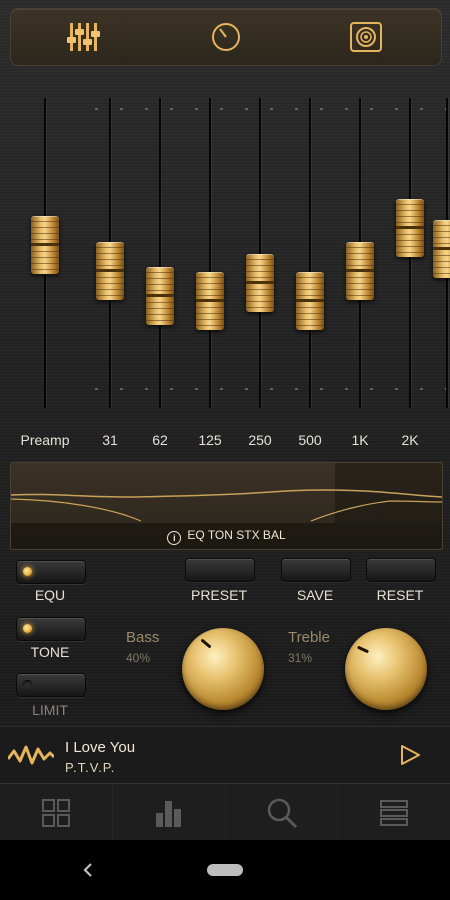  I want to click on reset-label: RESET, so click(400, 595).